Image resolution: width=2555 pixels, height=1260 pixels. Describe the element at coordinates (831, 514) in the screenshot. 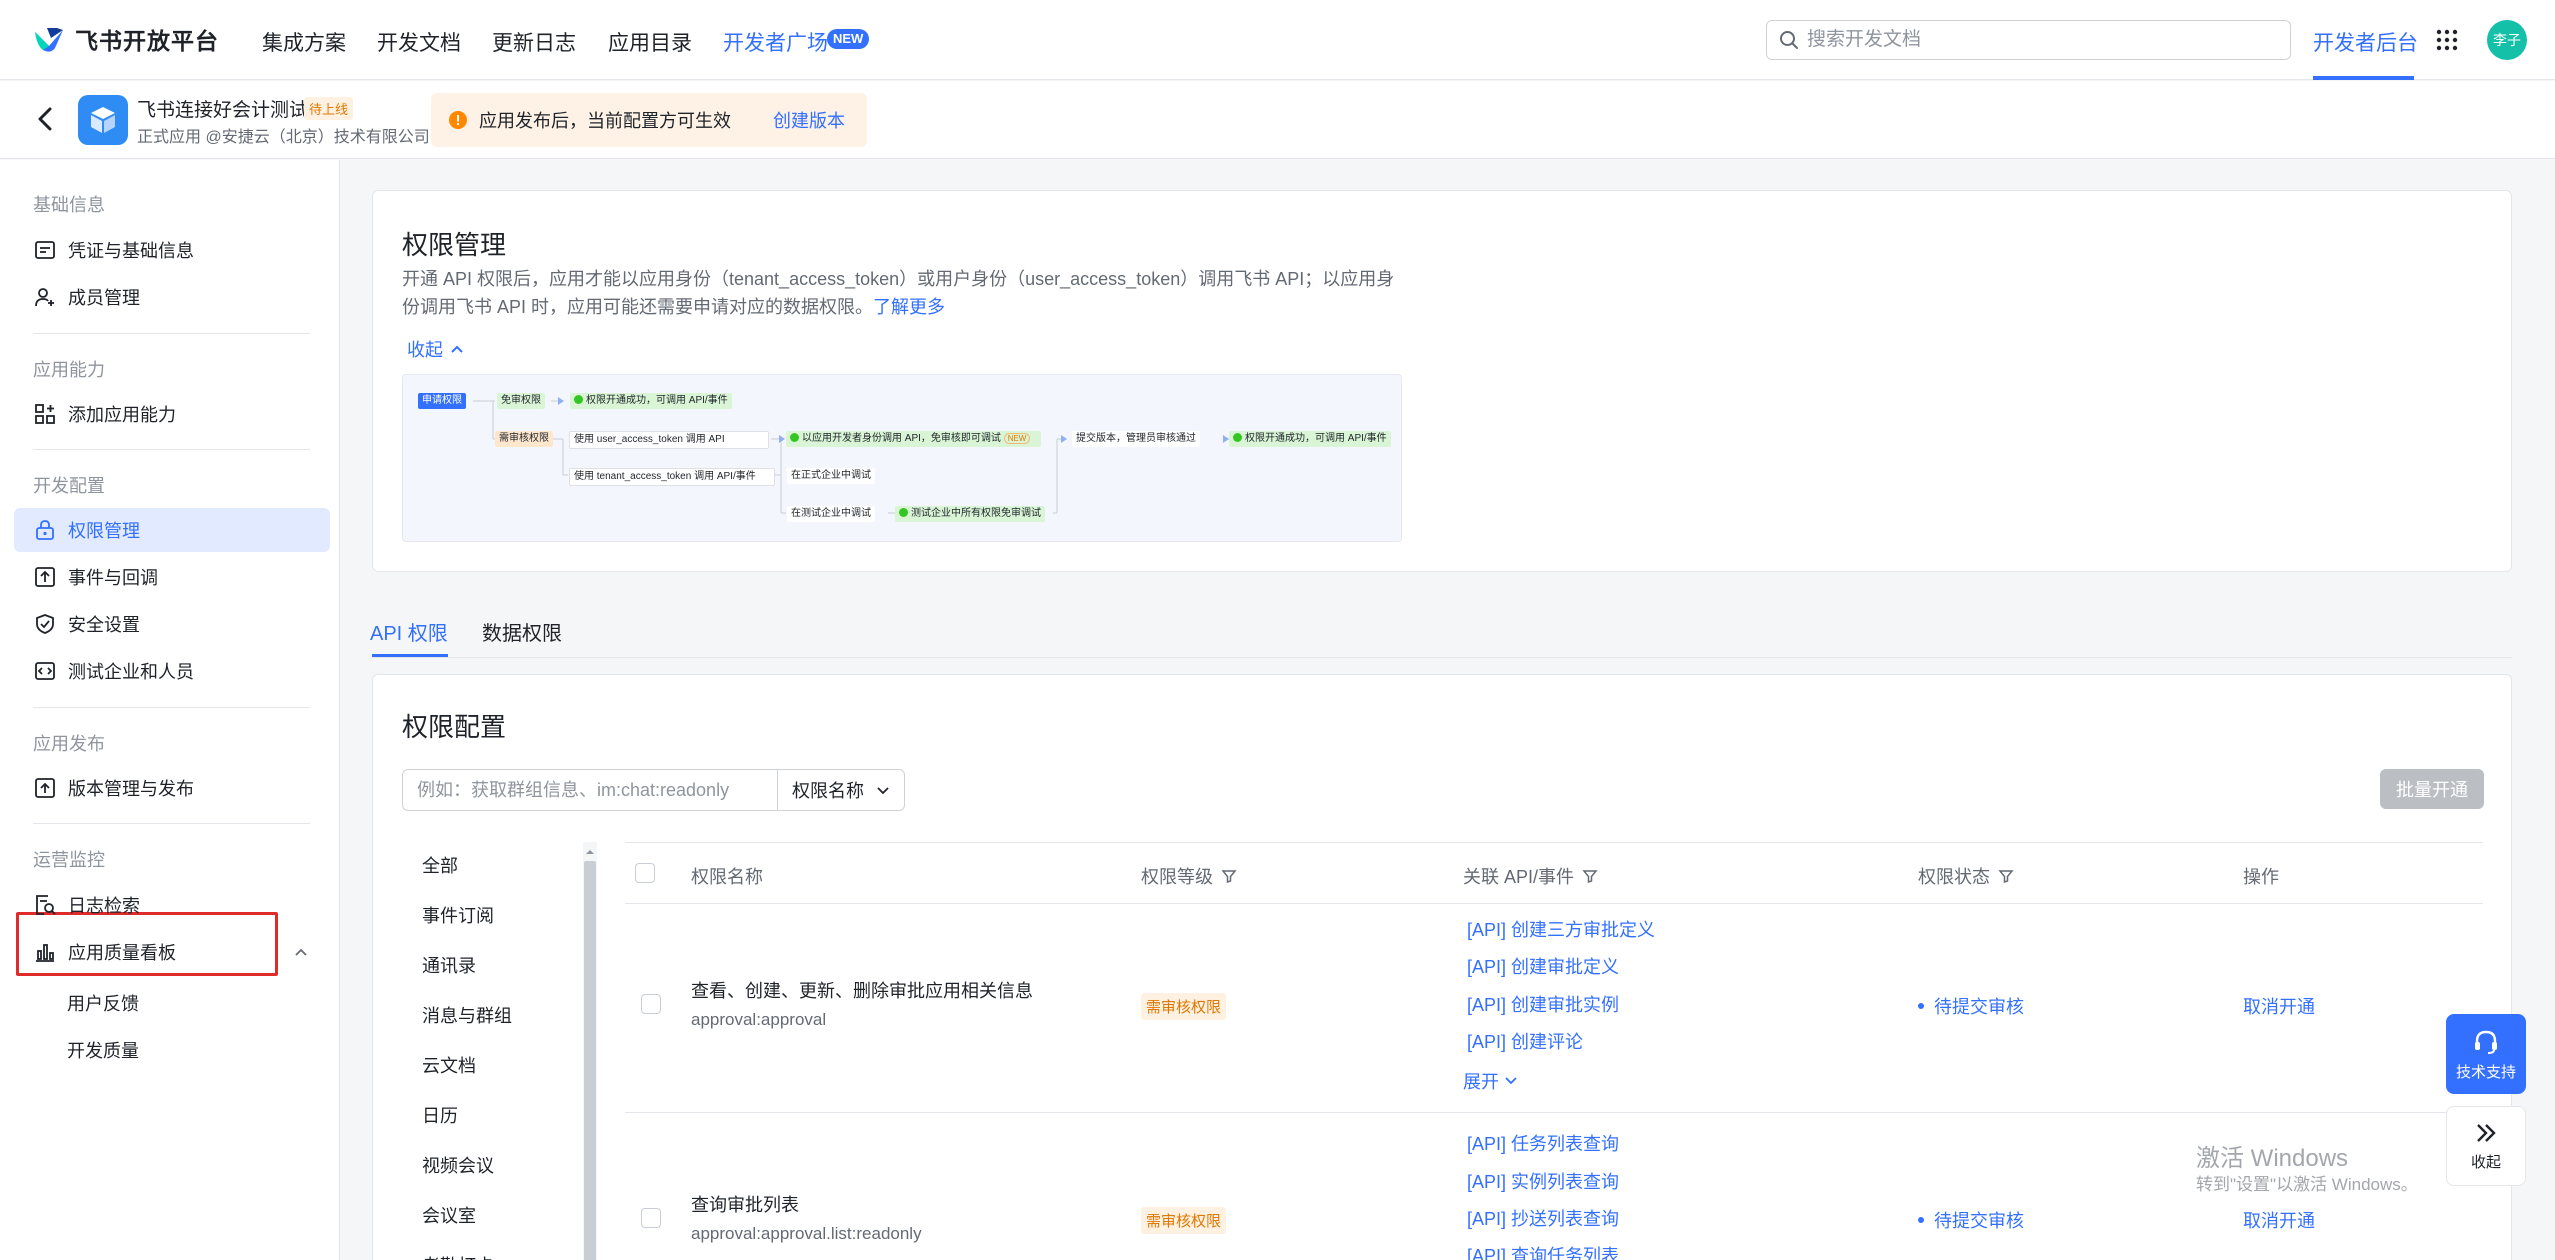

I see `flow-test-debug: 在测试企业中调试` at that location.